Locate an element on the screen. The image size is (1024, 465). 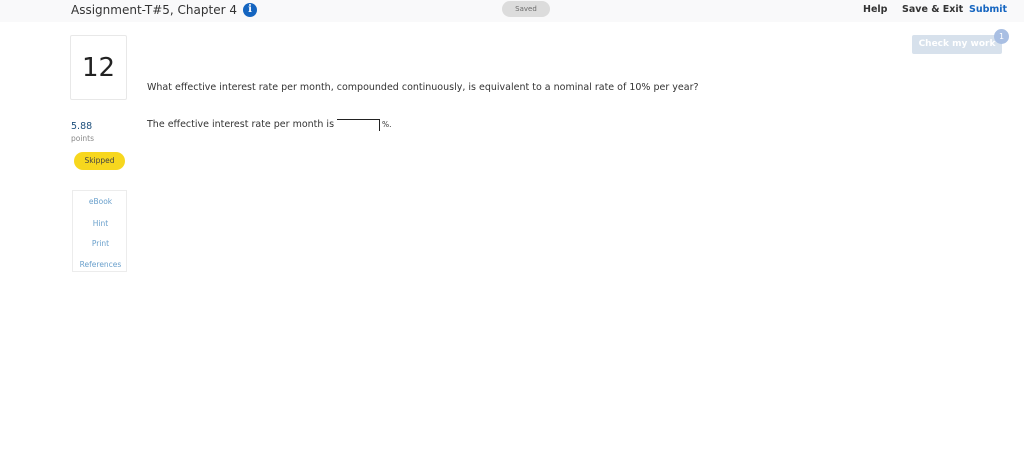
assignment-title: Assignment-T#5, Chapter 4 i is located at coordinates (164, 10).